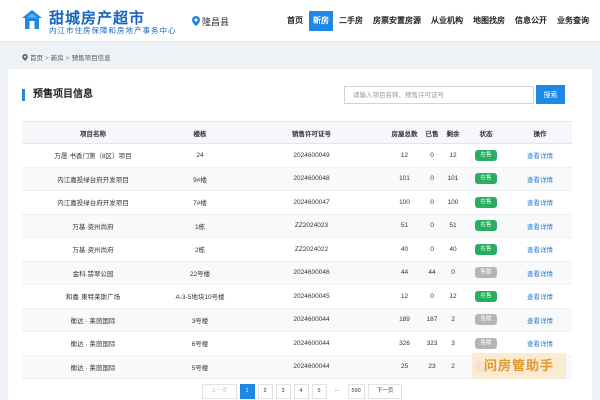 The image size is (600, 400). I want to click on column-header: 已售, so click(432, 132).